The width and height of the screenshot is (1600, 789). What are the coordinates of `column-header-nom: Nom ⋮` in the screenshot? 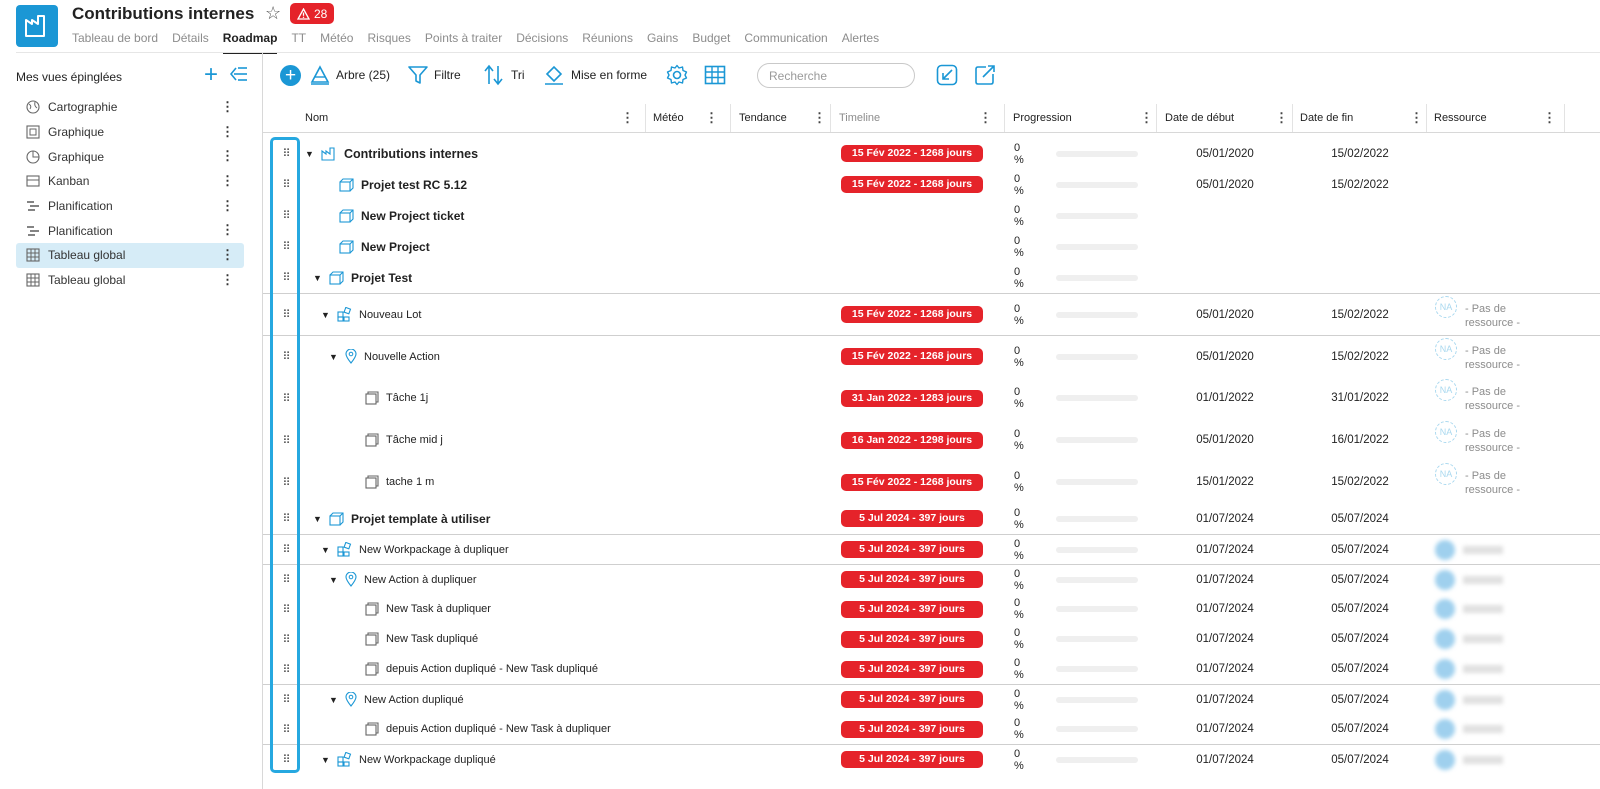 It's located at (472, 118).